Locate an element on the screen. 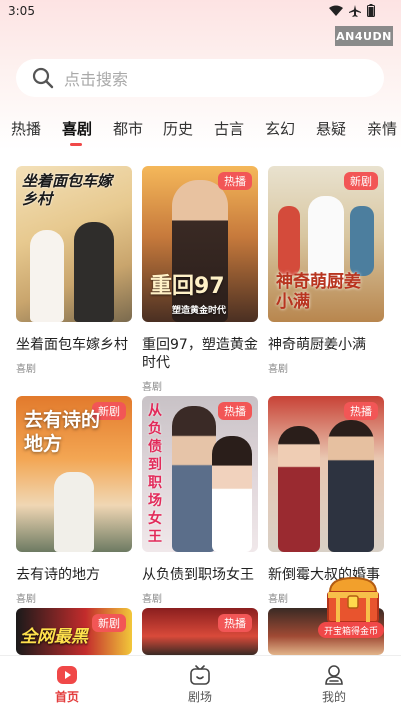 The width and height of the screenshot is (401, 713). tab-ancient-romance: 古言 is located at coordinates (229, 128).